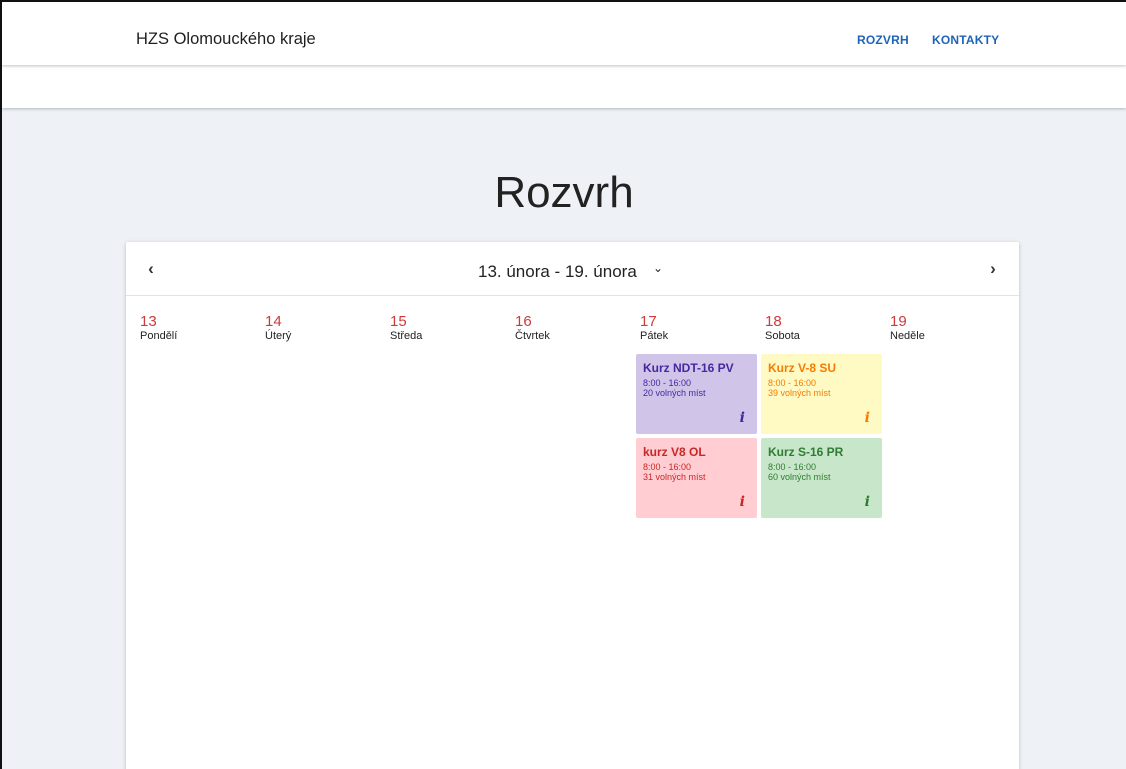 This screenshot has height=769, width=1126. What do you see at coordinates (200, 328) in the screenshot?
I see `day-column-monday: 13 Pondělí` at bounding box center [200, 328].